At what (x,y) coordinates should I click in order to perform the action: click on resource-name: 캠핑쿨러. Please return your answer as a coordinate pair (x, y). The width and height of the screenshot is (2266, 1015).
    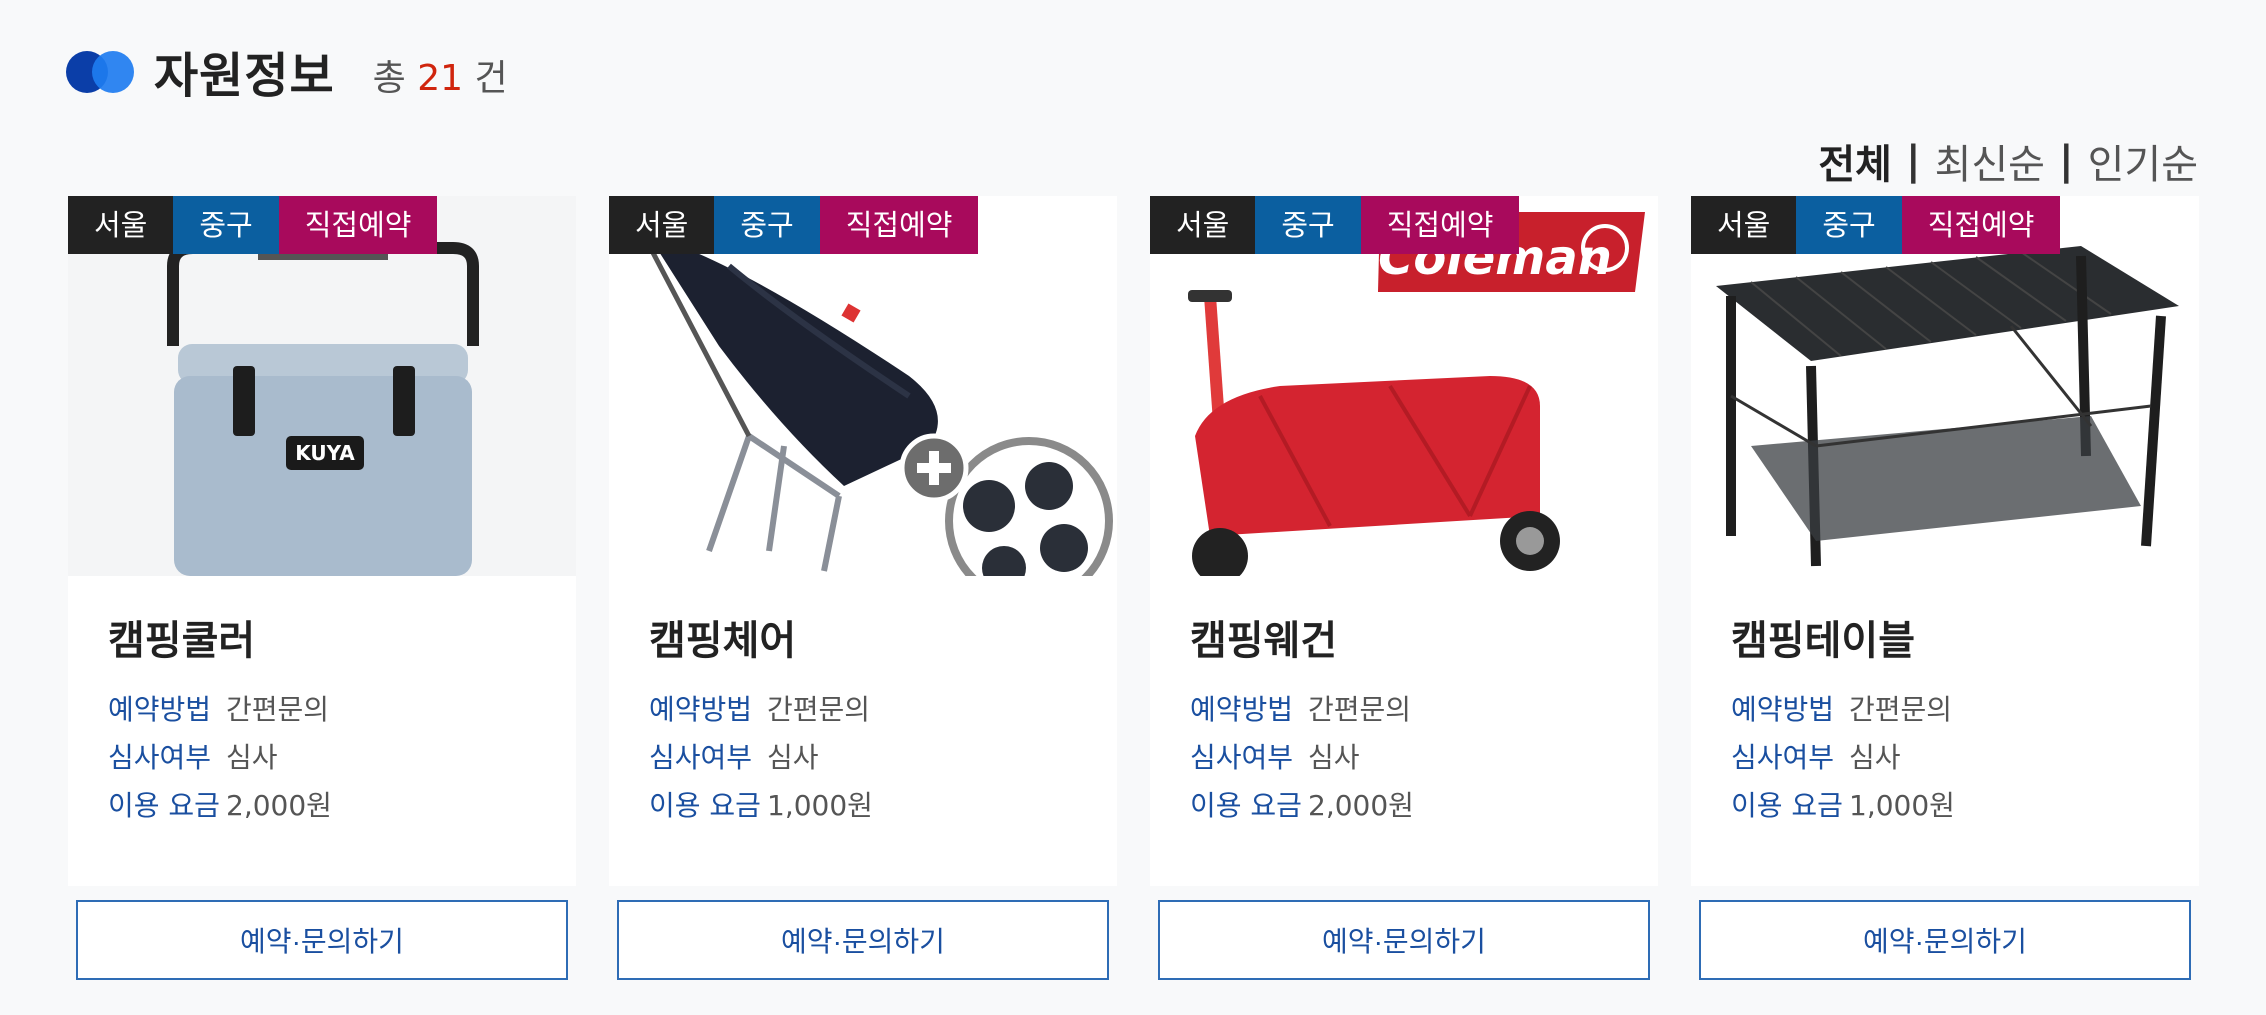
    Looking at the image, I should click on (181, 637).